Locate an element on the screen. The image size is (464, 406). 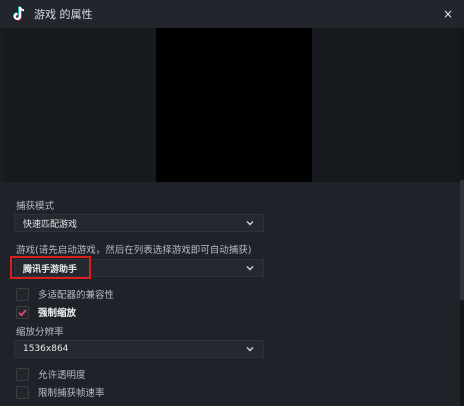
close-icon: × is located at coordinates (448, 14).